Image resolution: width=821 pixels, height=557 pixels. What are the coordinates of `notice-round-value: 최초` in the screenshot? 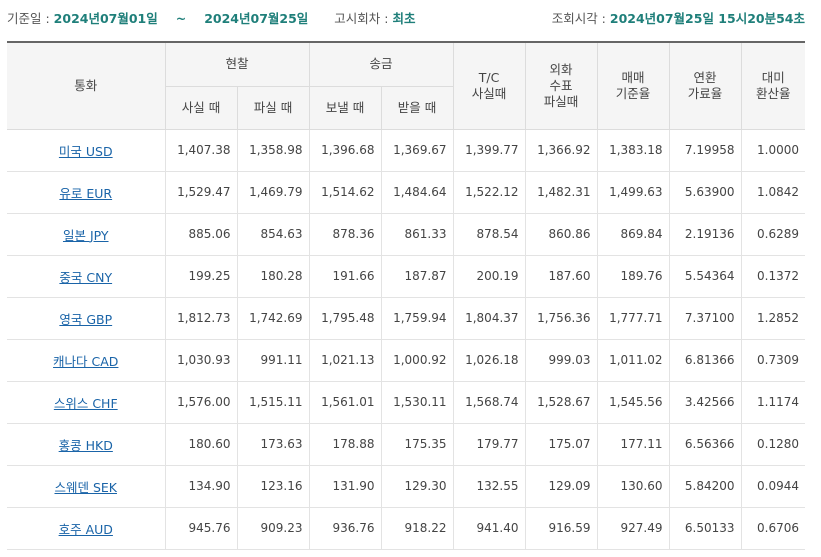 It's located at (404, 18).